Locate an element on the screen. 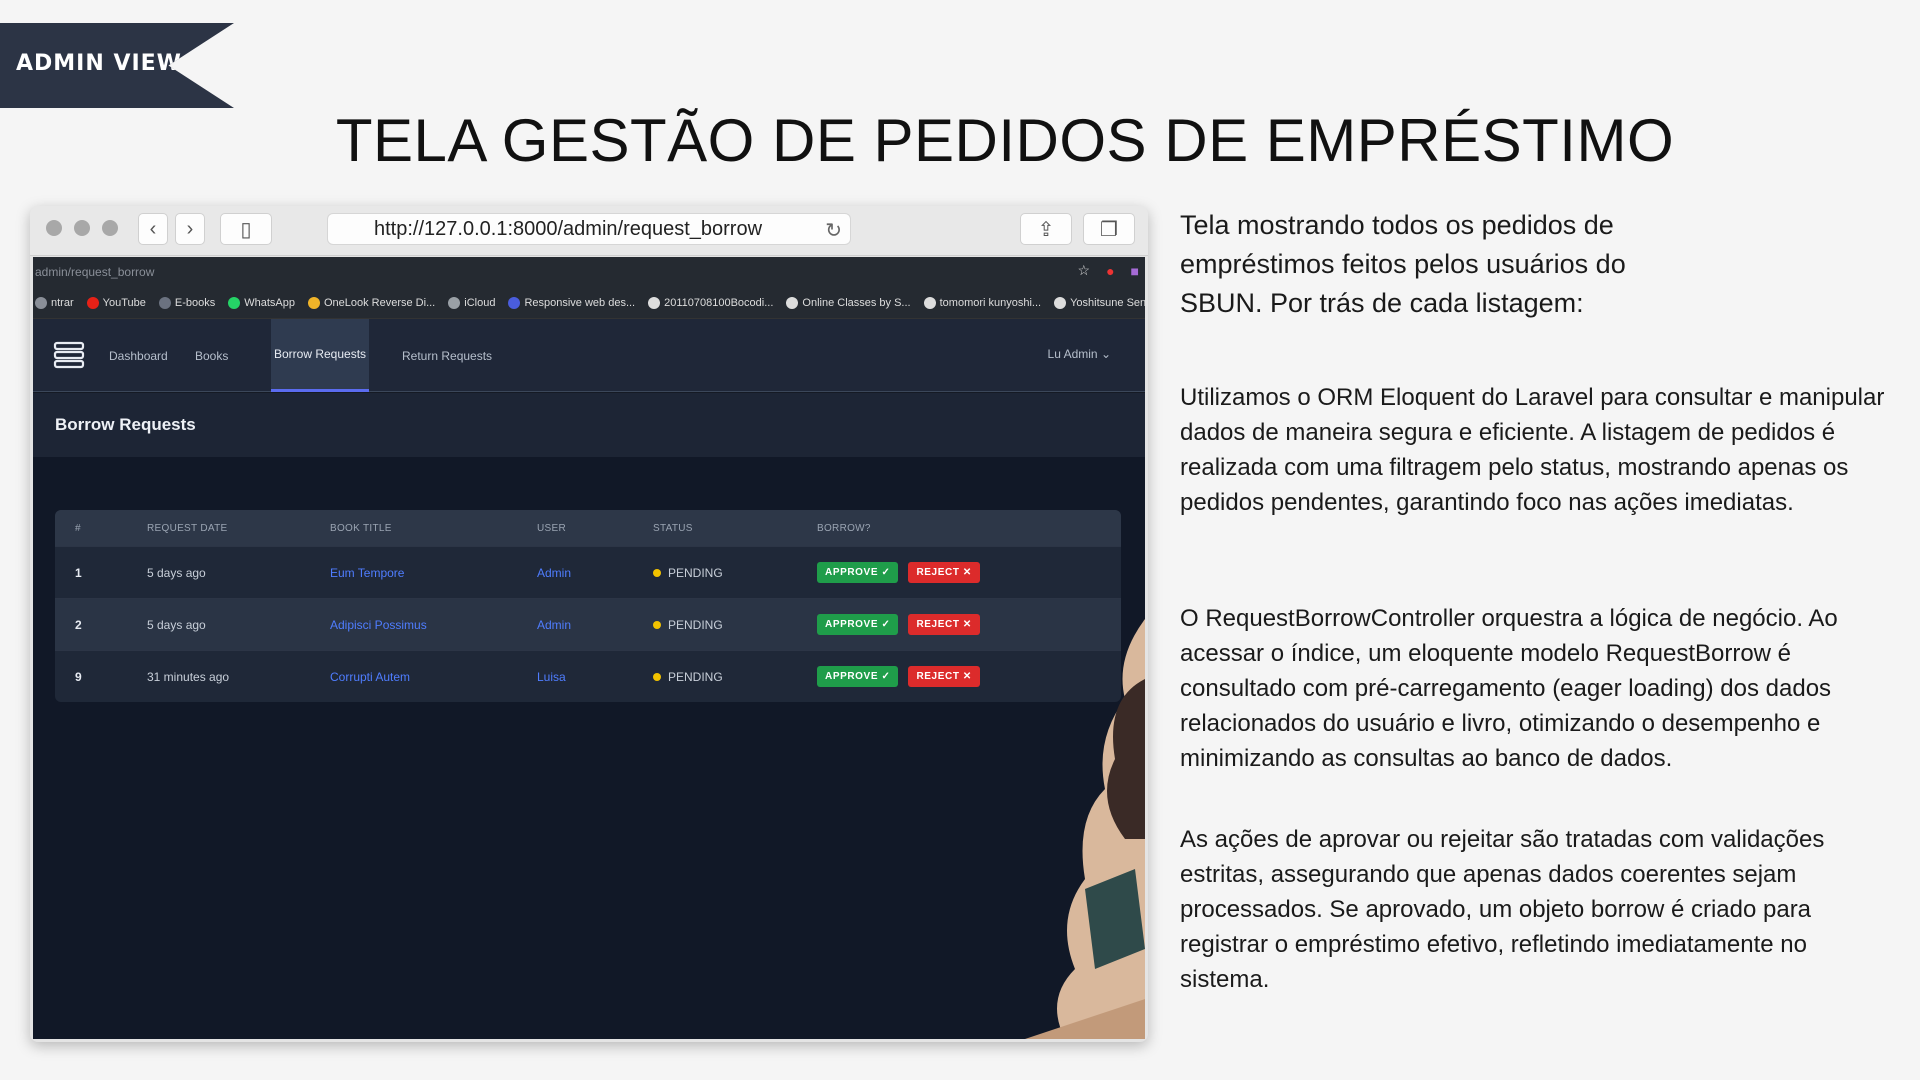 Image resolution: width=1920 pixels, height=1080 pixels. sidebar-icon: ▯ is located at coordinates (246, 229).